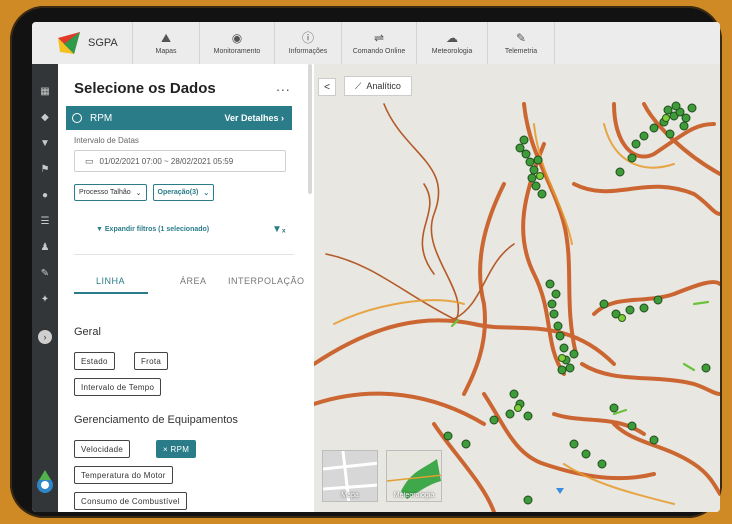  I want to click on date-range-input: ▭ 01/02/2021 07:00 ~ 28/02/2021 05:59, so click(180, 161).